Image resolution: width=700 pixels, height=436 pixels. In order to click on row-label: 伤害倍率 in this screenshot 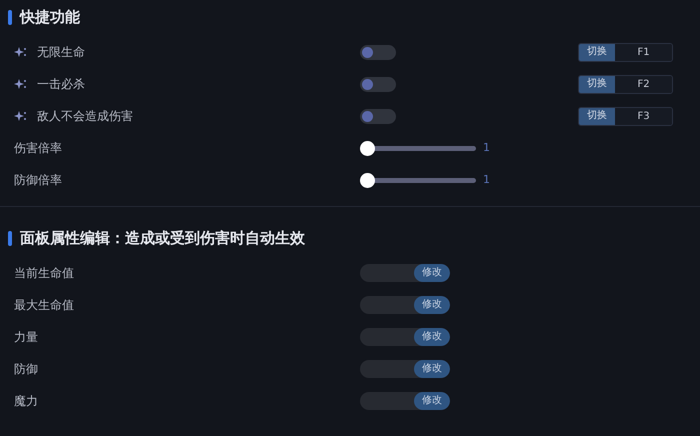, I will do `click(38, 148)`.